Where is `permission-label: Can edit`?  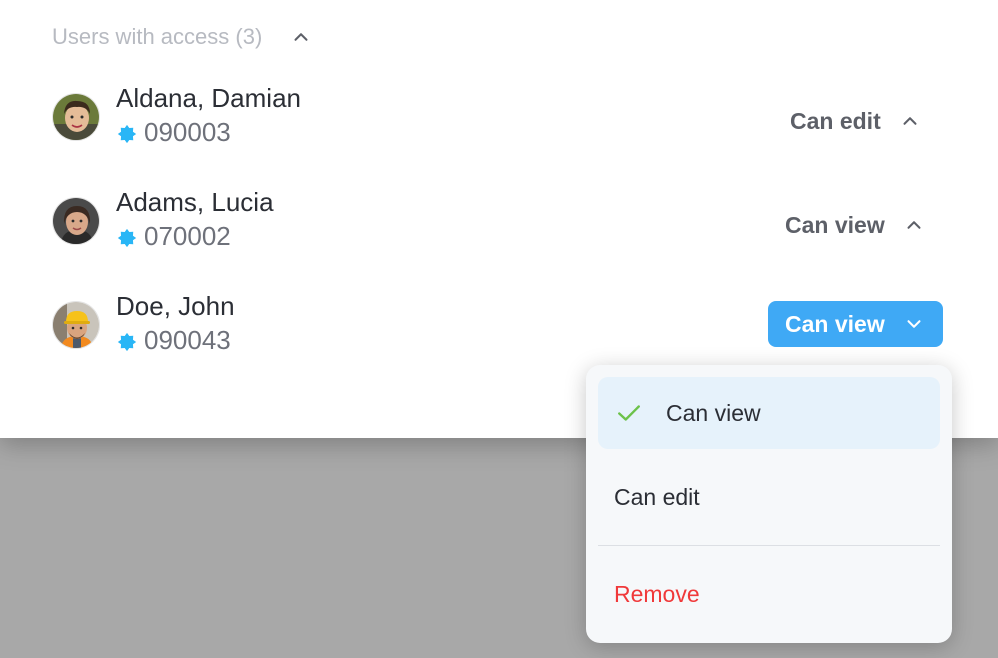
permission-label: Can edit is located at coordinates (835, 120).